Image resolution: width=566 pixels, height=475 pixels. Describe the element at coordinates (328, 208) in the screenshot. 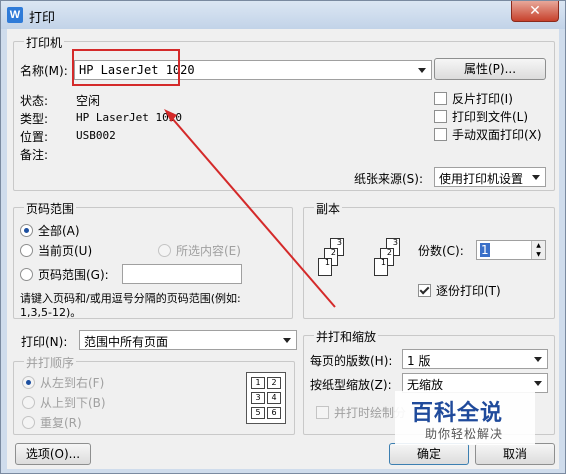

I see `copies-group-title: 副本` at that location.